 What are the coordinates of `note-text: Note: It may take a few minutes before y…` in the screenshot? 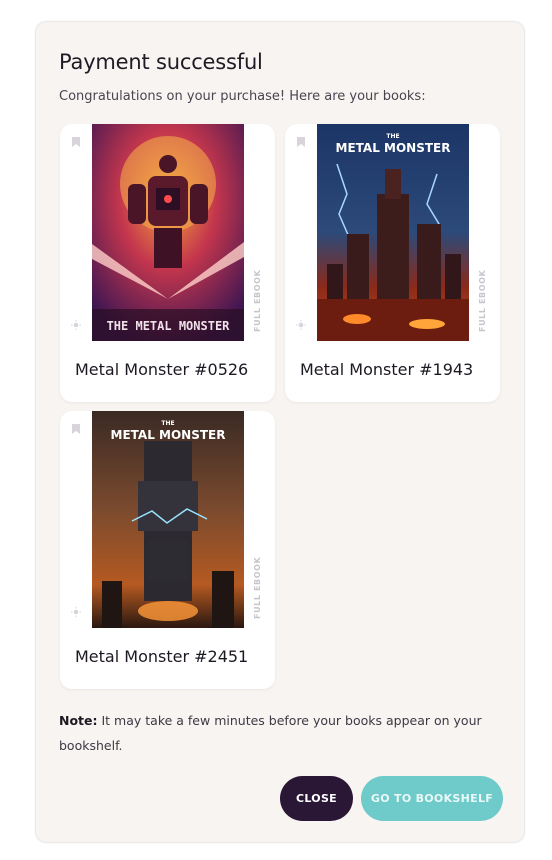 It's located at (279, 733).